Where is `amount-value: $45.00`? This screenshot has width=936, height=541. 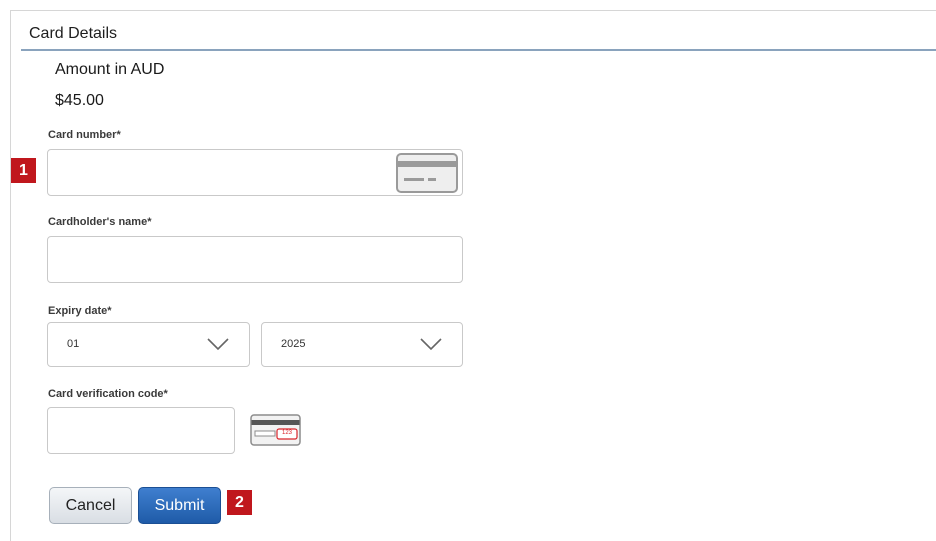 amount-value: $45.00 is located at coordinates (79, 100).